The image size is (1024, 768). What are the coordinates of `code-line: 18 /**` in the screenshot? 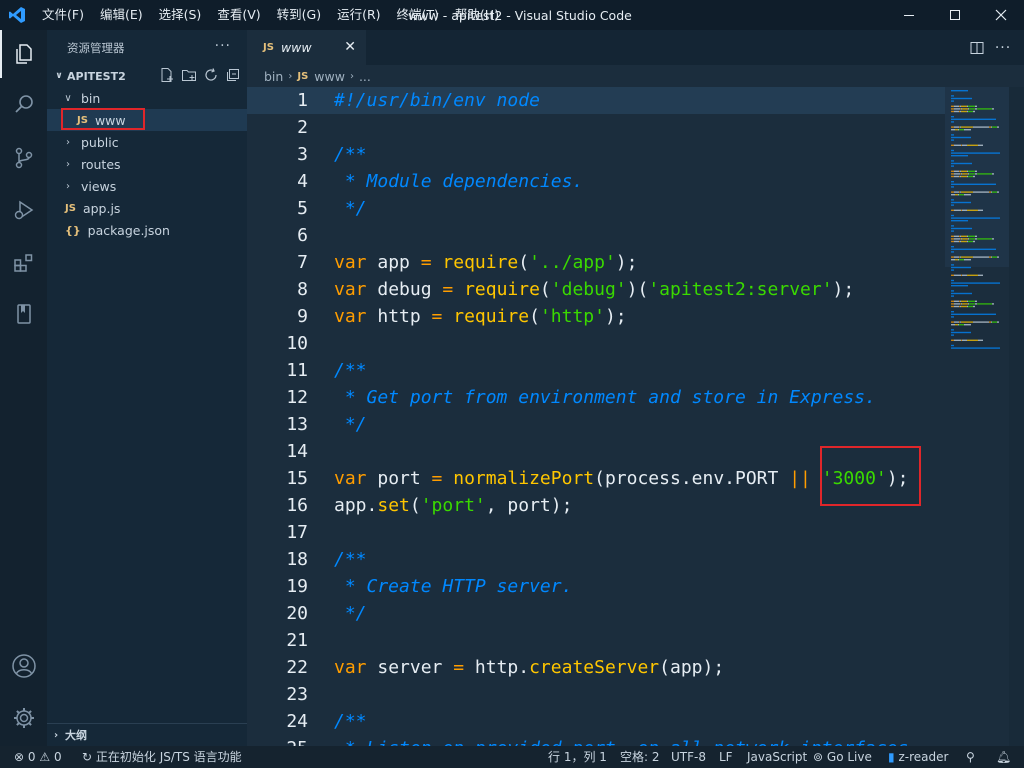 It's located at (596, 559).